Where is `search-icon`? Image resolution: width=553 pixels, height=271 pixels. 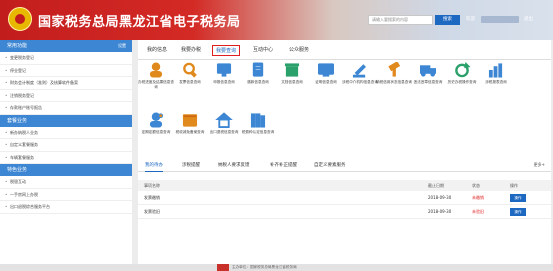
search-icon is located at coordinates (190, 70).